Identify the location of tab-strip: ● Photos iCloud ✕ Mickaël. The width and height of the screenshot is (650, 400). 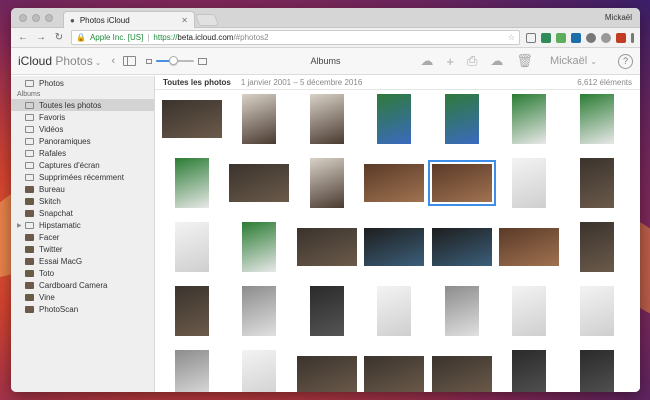
(325, 18).